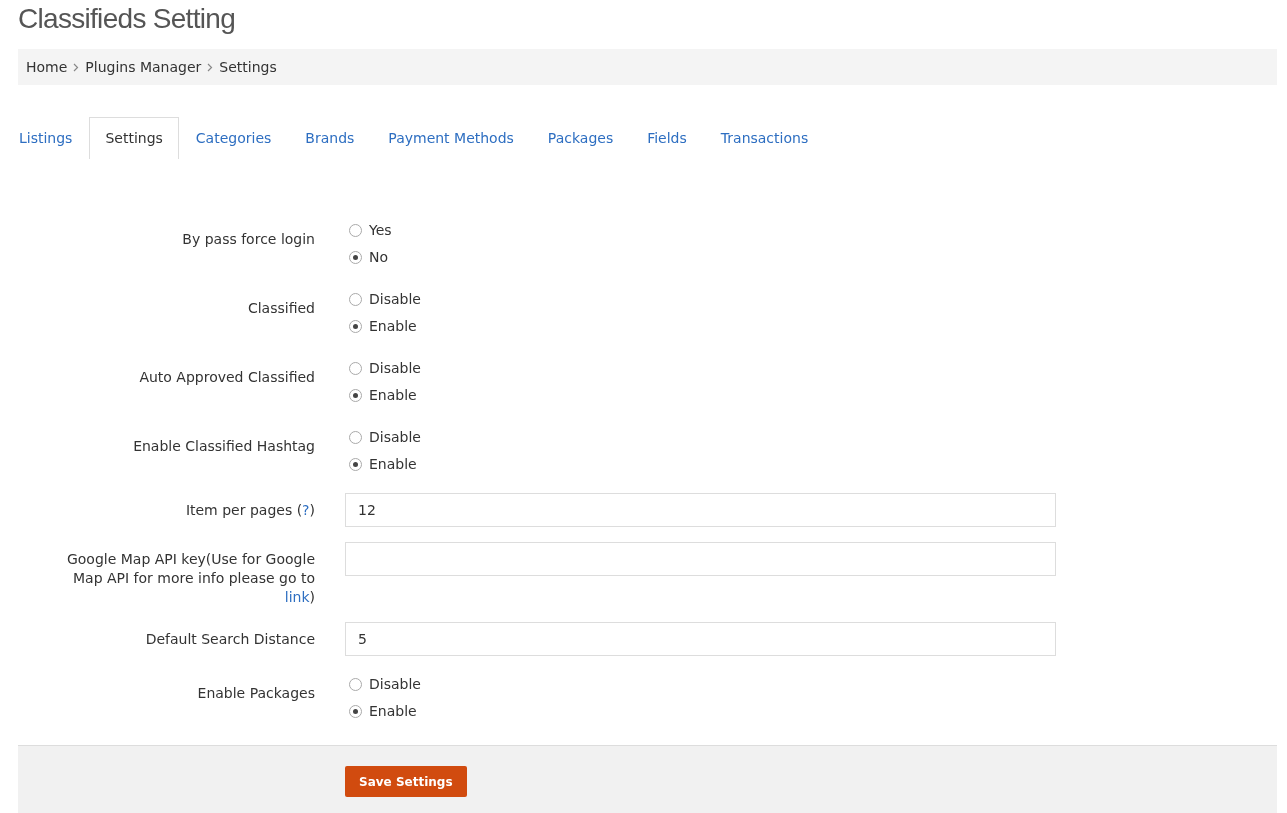 The image size is (1287, 813). I want to click on breadcrumb-link: Home, so click(47, 67).